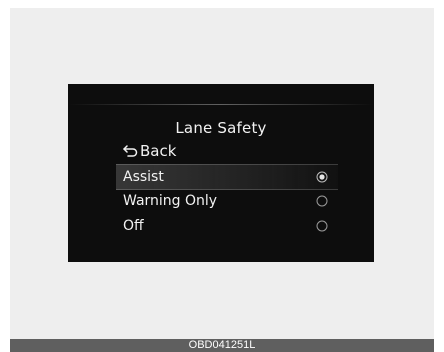 Image resolution: width=444 pixels, height=352 pixels. What do you see at coordinates (227, 226) in the screenshot?
I see `option-off: Off` at bounding box center [227, 226].